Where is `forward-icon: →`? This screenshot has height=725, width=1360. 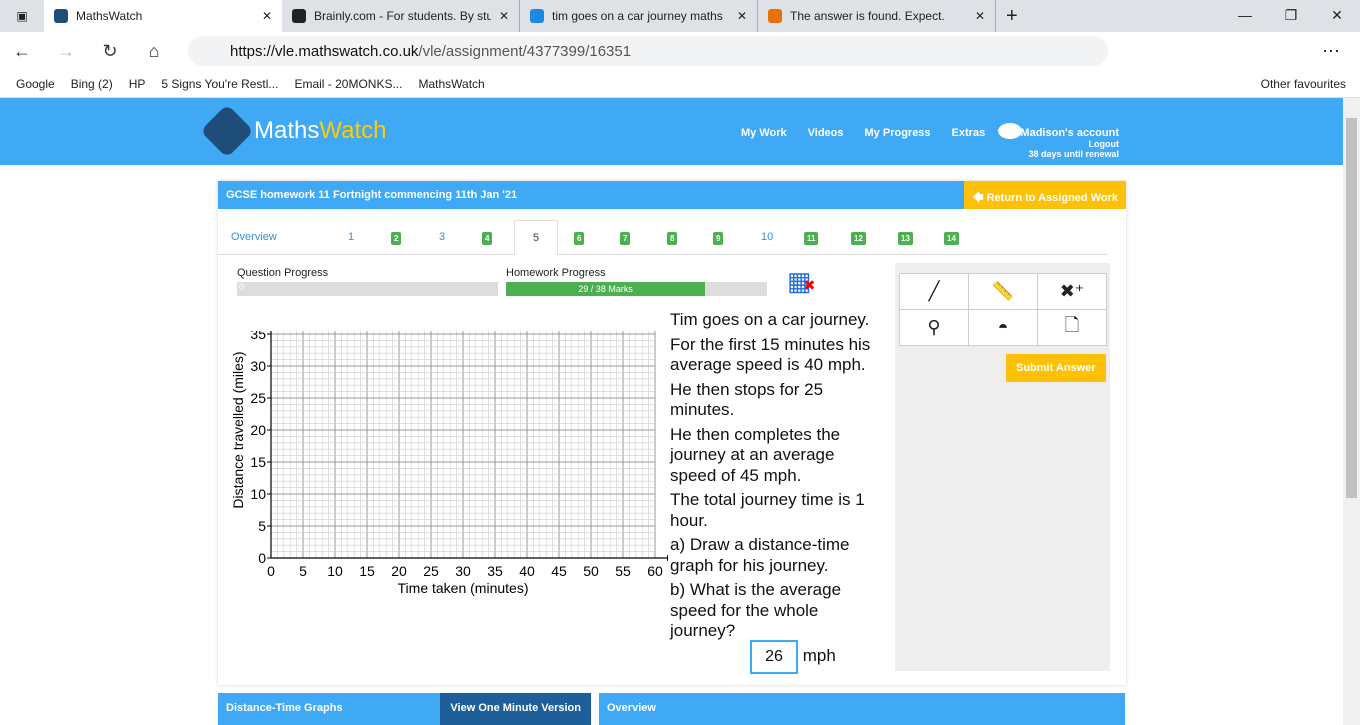
forward-icon: → is located at coordinates (66, 51).